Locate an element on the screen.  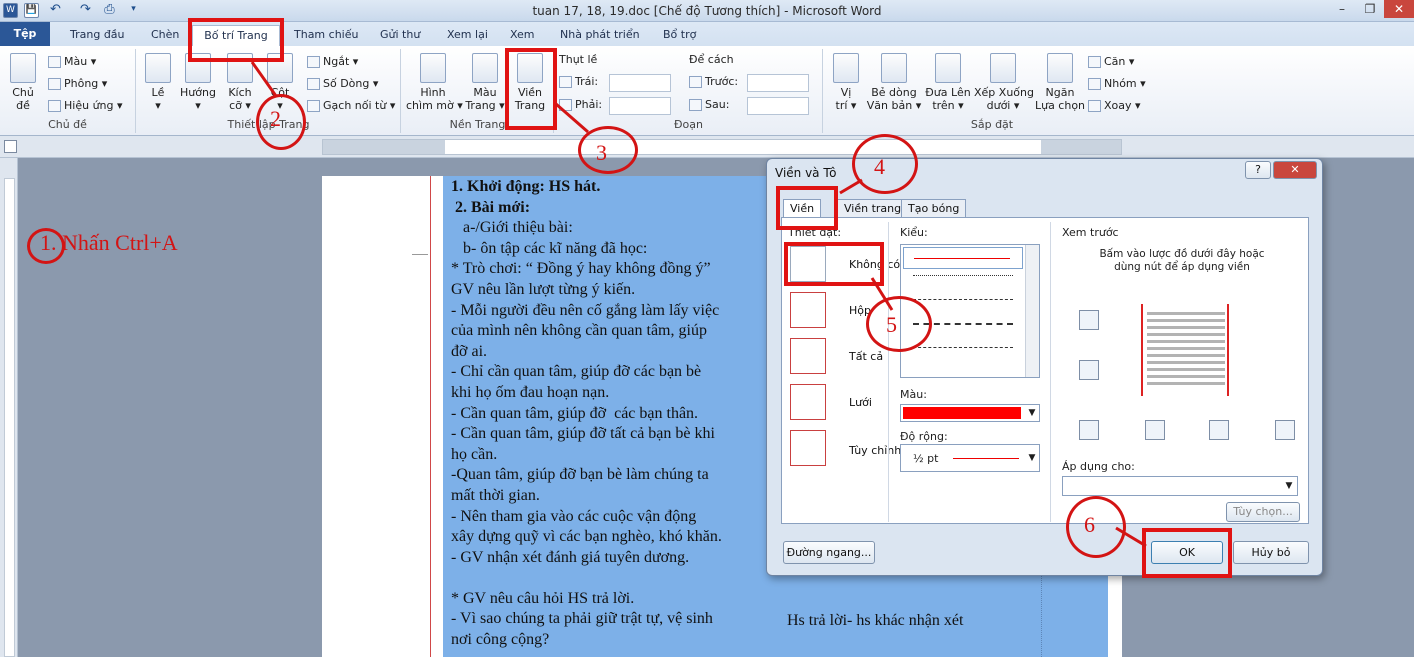
step1-label: 1. Nhấn Ctrl+A is located at coordinates (109, 242).